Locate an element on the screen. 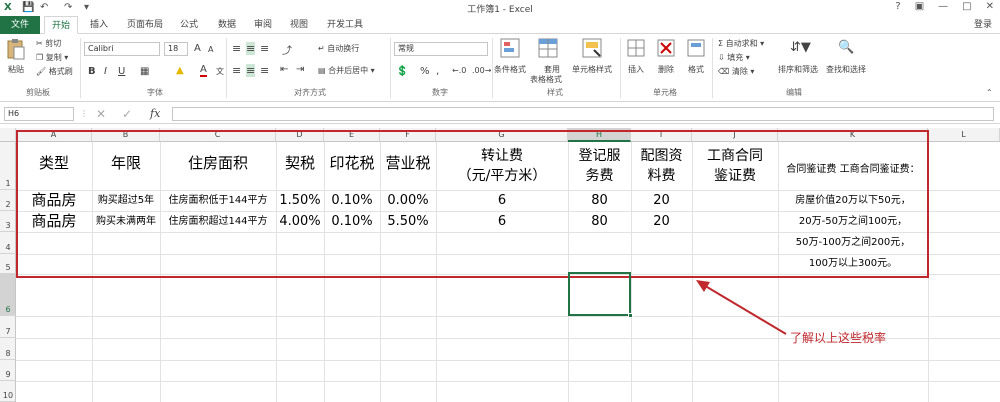  decrease-decimal-icon: .00→ is located at coordinates (481, 70).